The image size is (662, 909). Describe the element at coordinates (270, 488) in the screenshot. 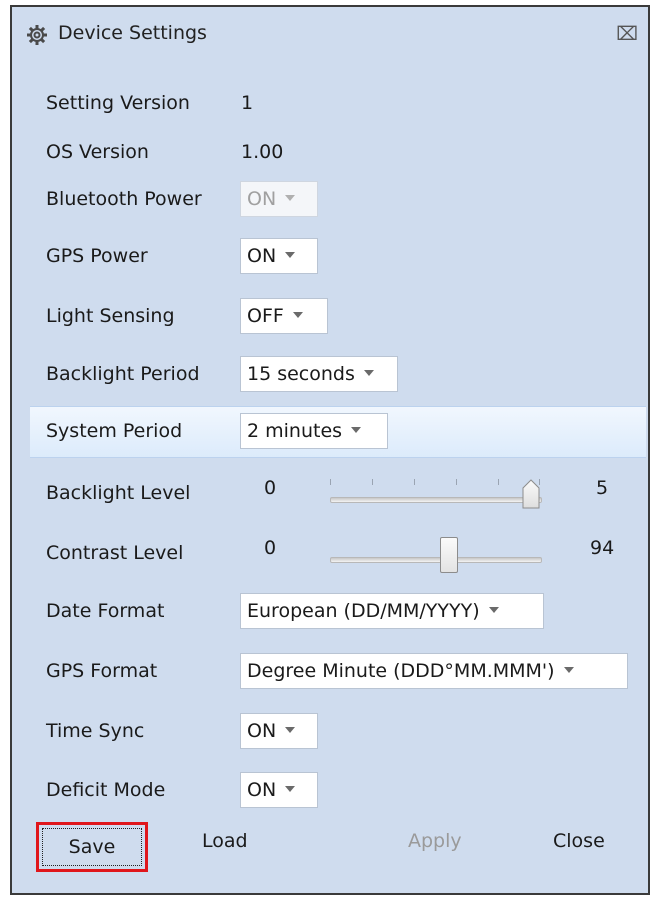

I see `backlight-level-min: 0` at that location.